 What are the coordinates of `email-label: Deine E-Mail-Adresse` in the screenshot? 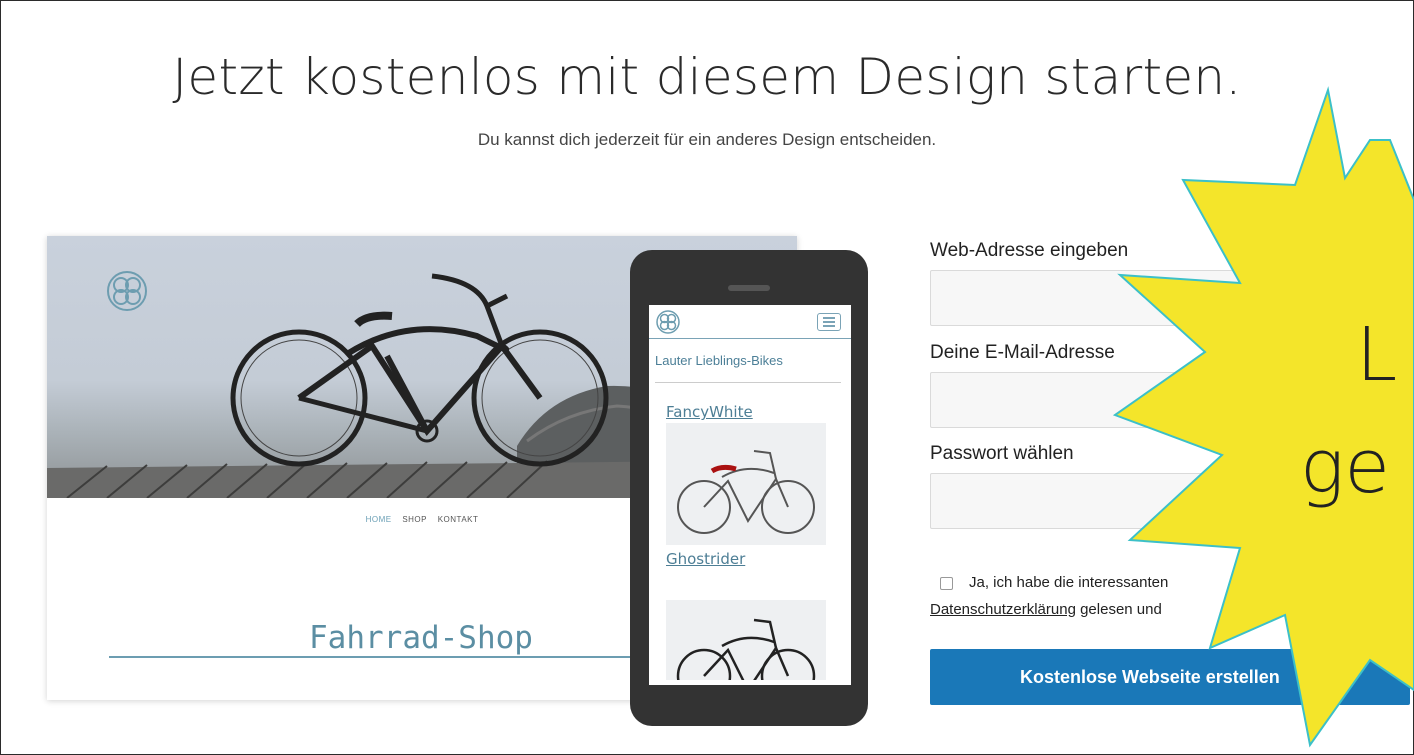 It's located at (1022, 352).